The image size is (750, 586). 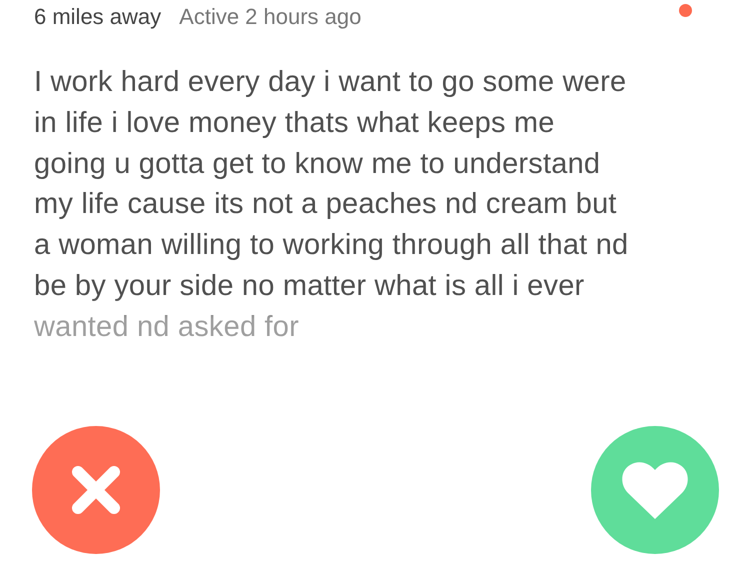 What do you see at coordinates (98, 17) in the screenshot?
I see `distance-text: 6 miles away` at bounding box center [98, 17].